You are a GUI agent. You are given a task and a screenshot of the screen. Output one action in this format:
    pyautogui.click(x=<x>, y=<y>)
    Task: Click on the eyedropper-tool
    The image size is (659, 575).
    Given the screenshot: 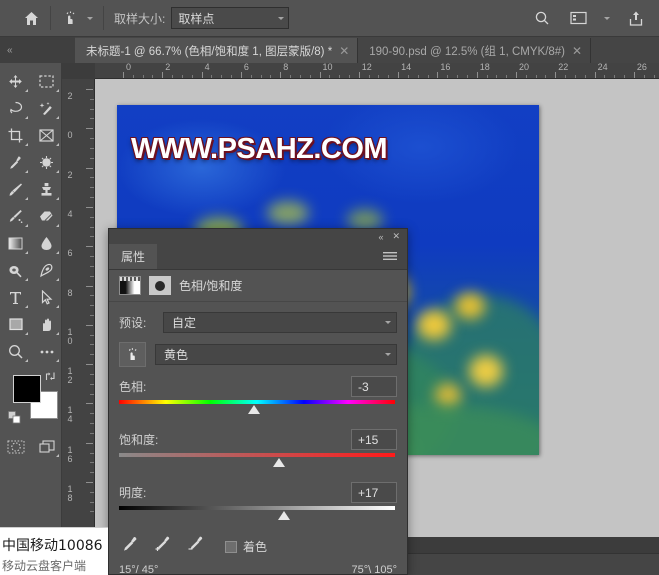 What is the action you would take?
    pyautogui.click(x=15, y=162)
    